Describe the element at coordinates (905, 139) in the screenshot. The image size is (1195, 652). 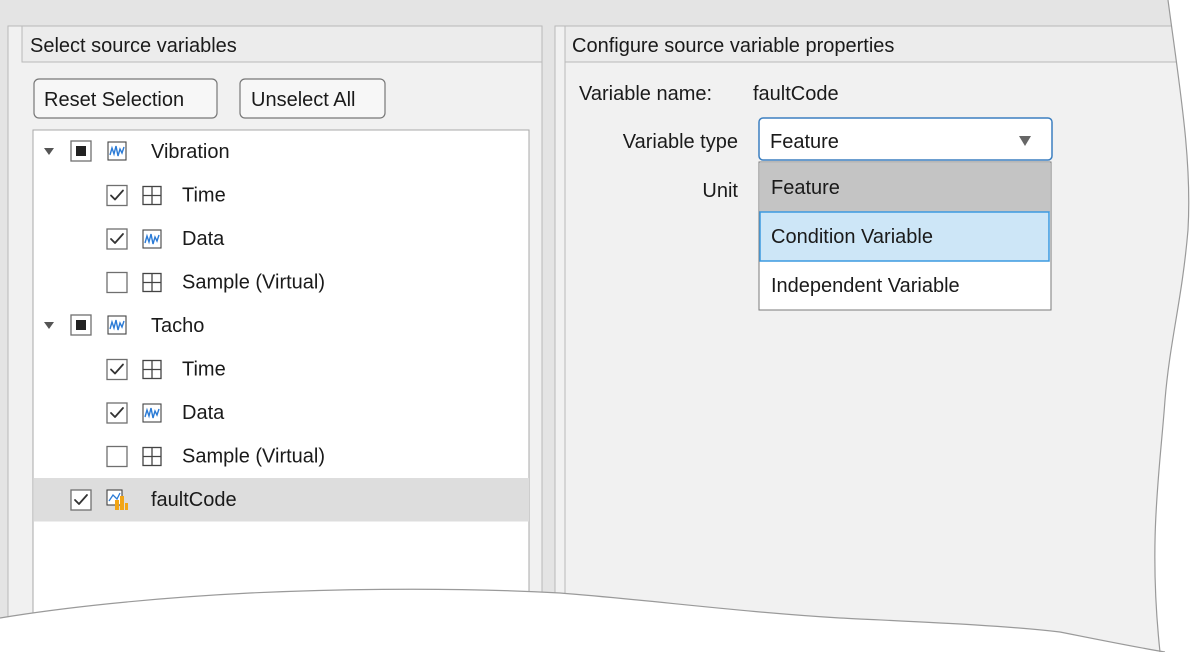
I see `variable-type-dropdown: Feature` at that location.